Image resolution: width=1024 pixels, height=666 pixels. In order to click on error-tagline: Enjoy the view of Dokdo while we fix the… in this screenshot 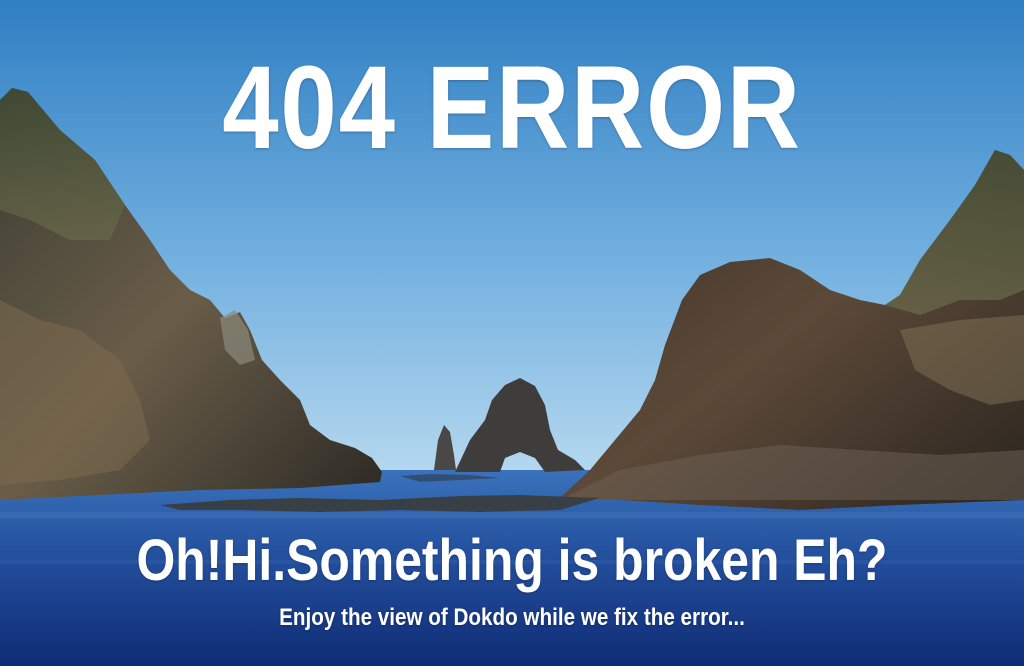, I will do `click(512, 617)`.